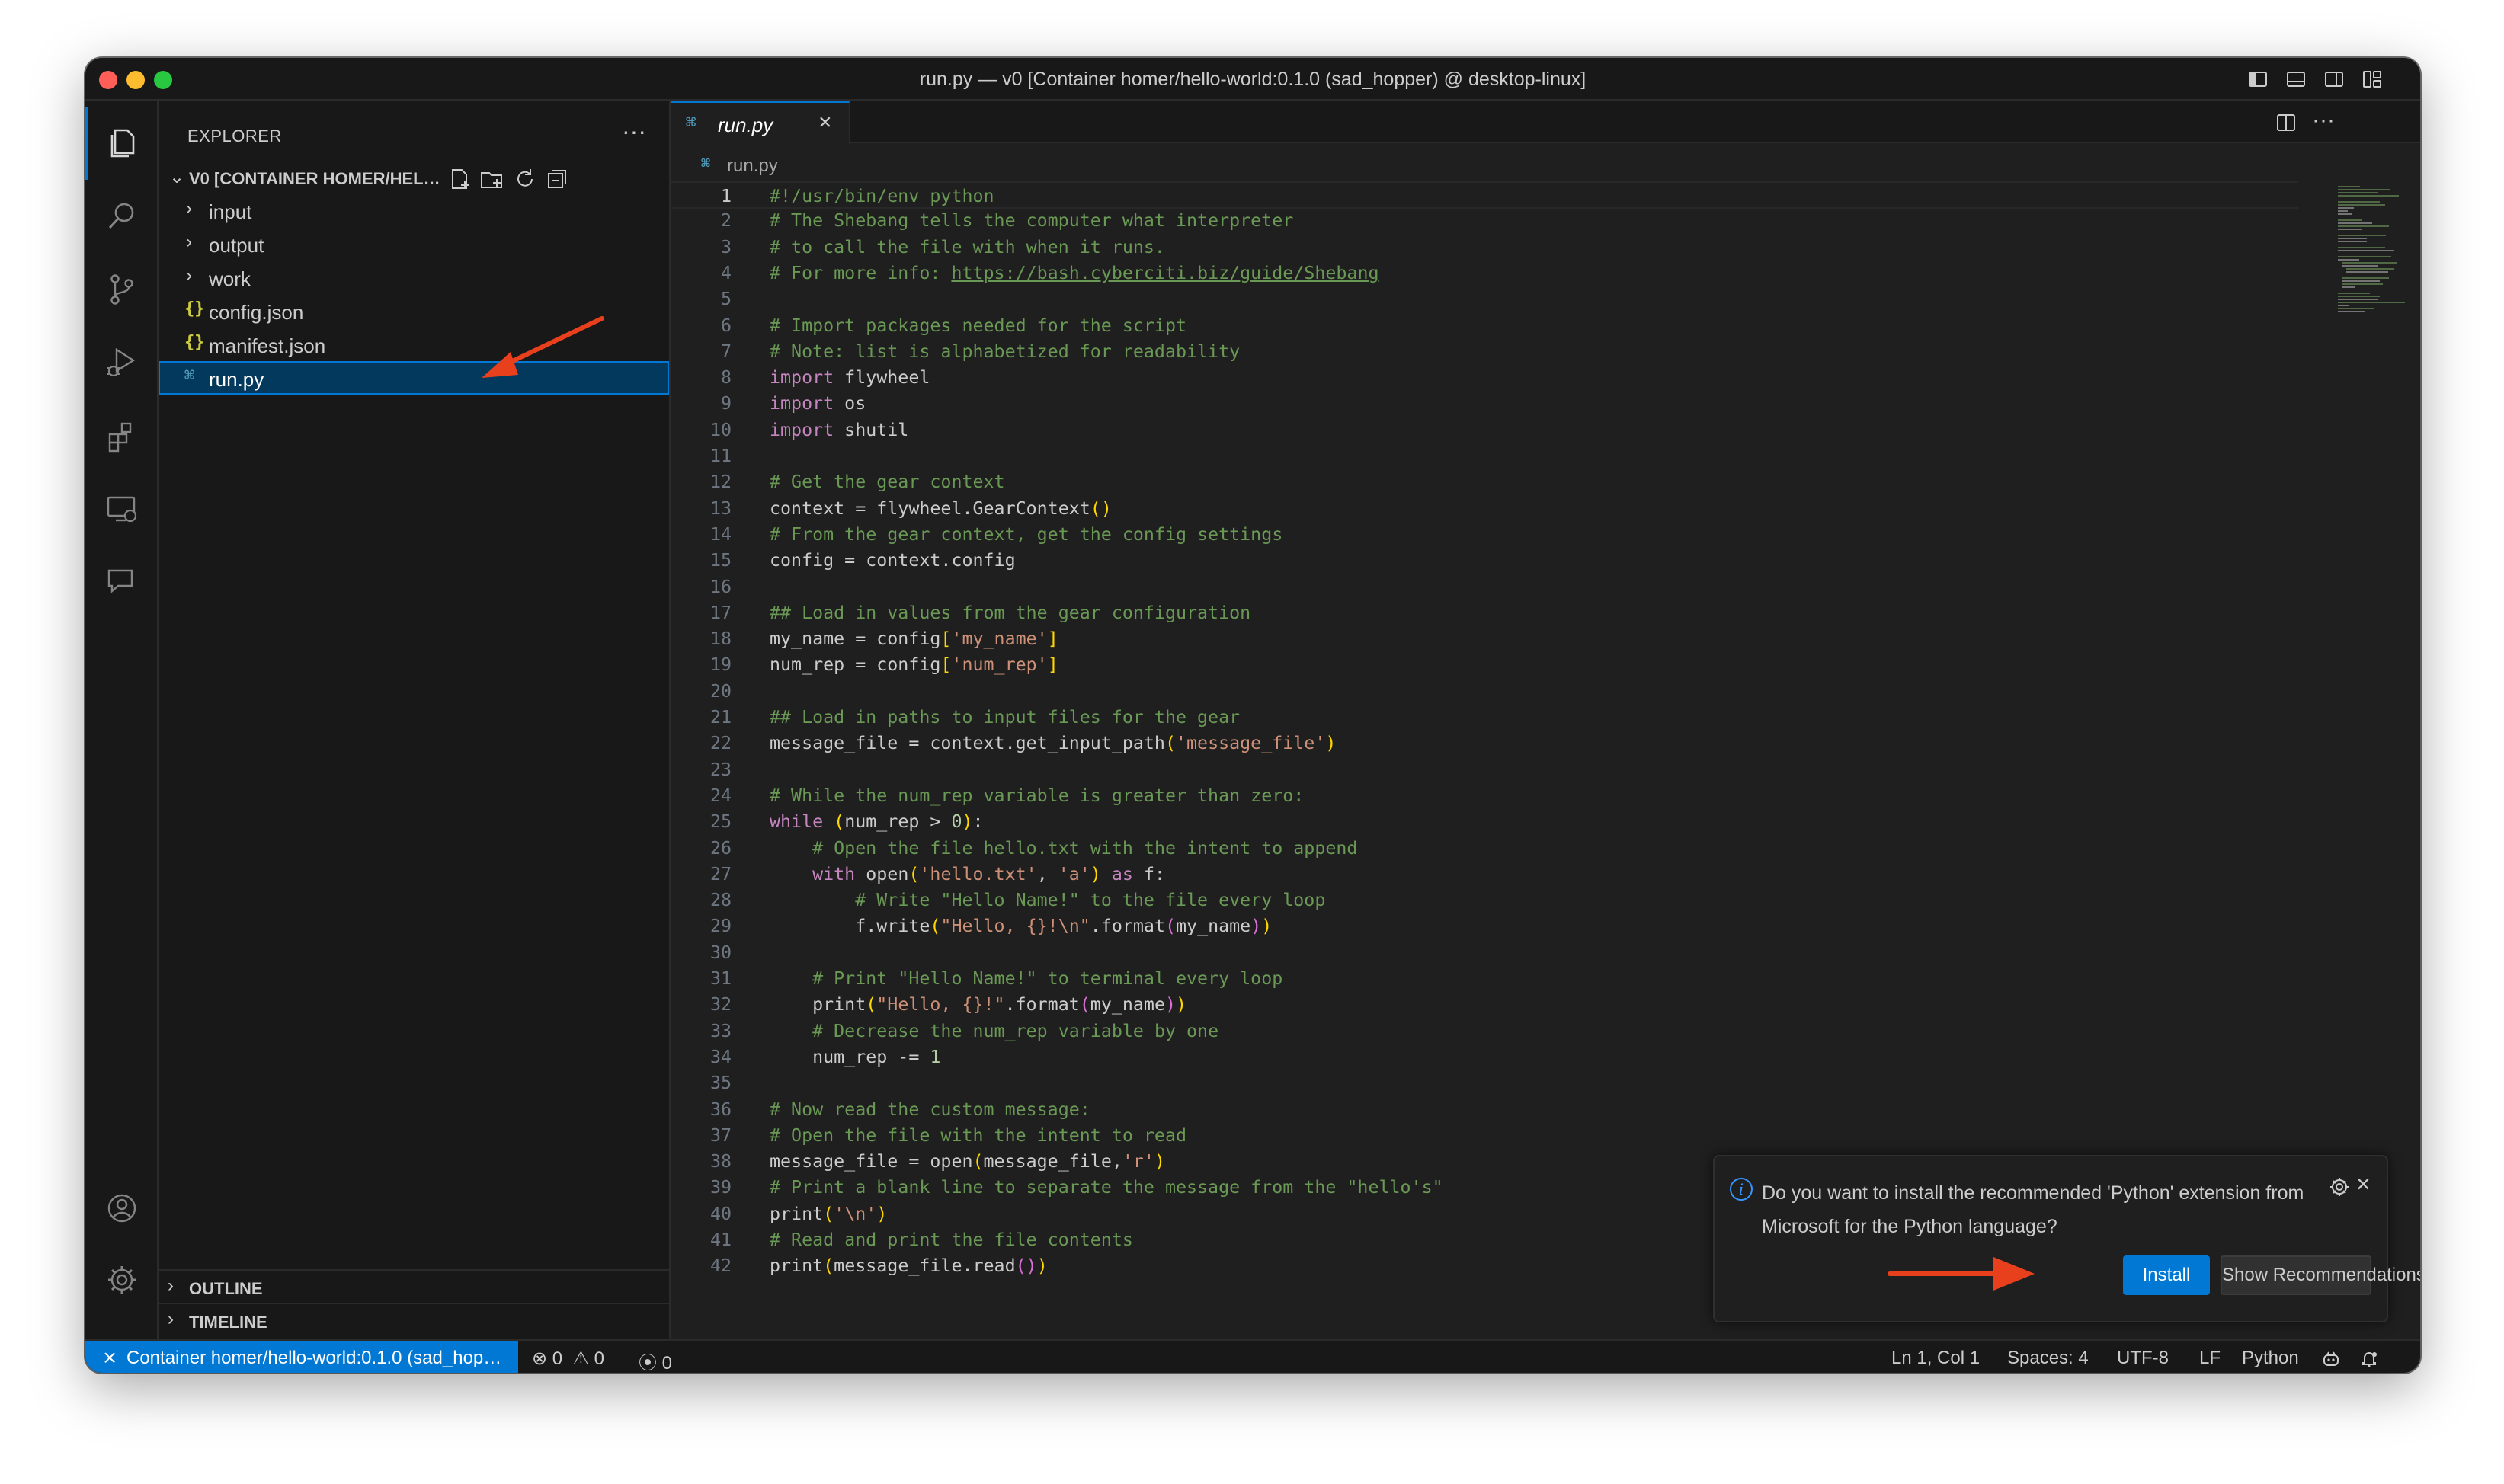 Image resolution: width=2504 pixels, height=1484 pixels. Describe the element at coordinates (726, 272) in the screenshot. I see `line-number: 4` at that location.